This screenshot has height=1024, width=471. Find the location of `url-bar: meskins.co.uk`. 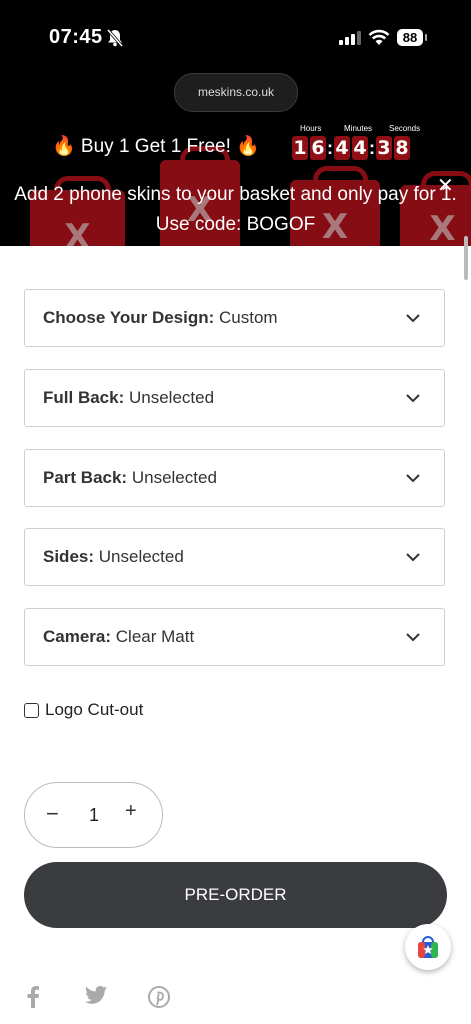

url-bar: meskins.co.uk is located at coordinates (236, 92).